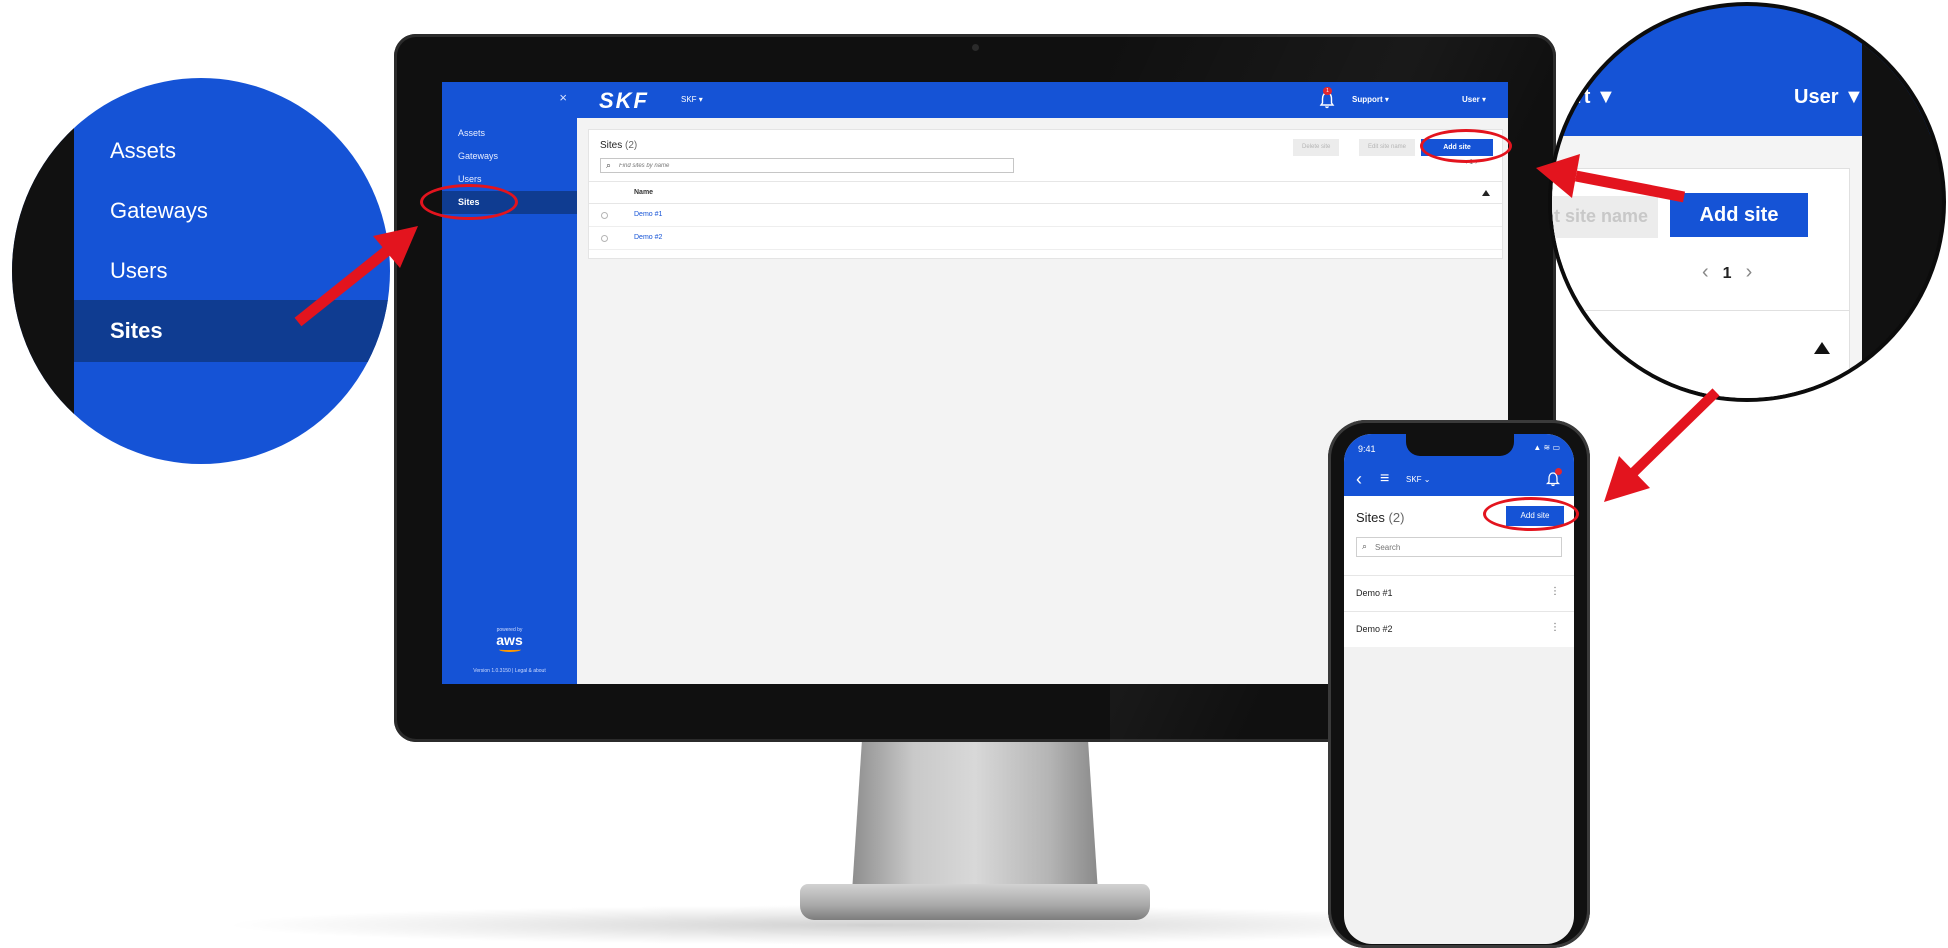 This screenshot has height=948, width=1948. What do you see at coordinates (1460, 445) in the screenshot?
I see `phone-notch` at bounding box center [1460, 445].